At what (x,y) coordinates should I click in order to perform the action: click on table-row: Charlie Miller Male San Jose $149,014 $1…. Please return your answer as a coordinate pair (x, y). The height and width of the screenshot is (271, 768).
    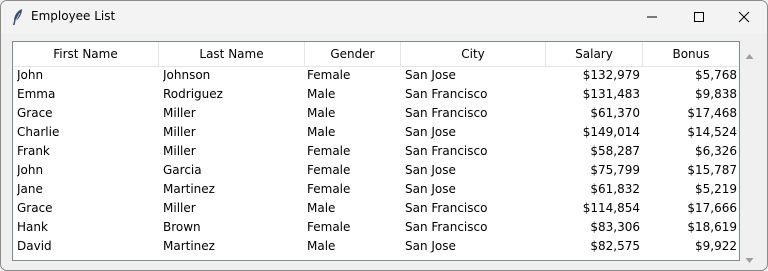
    Looking at the image, I should click on (376, 132).